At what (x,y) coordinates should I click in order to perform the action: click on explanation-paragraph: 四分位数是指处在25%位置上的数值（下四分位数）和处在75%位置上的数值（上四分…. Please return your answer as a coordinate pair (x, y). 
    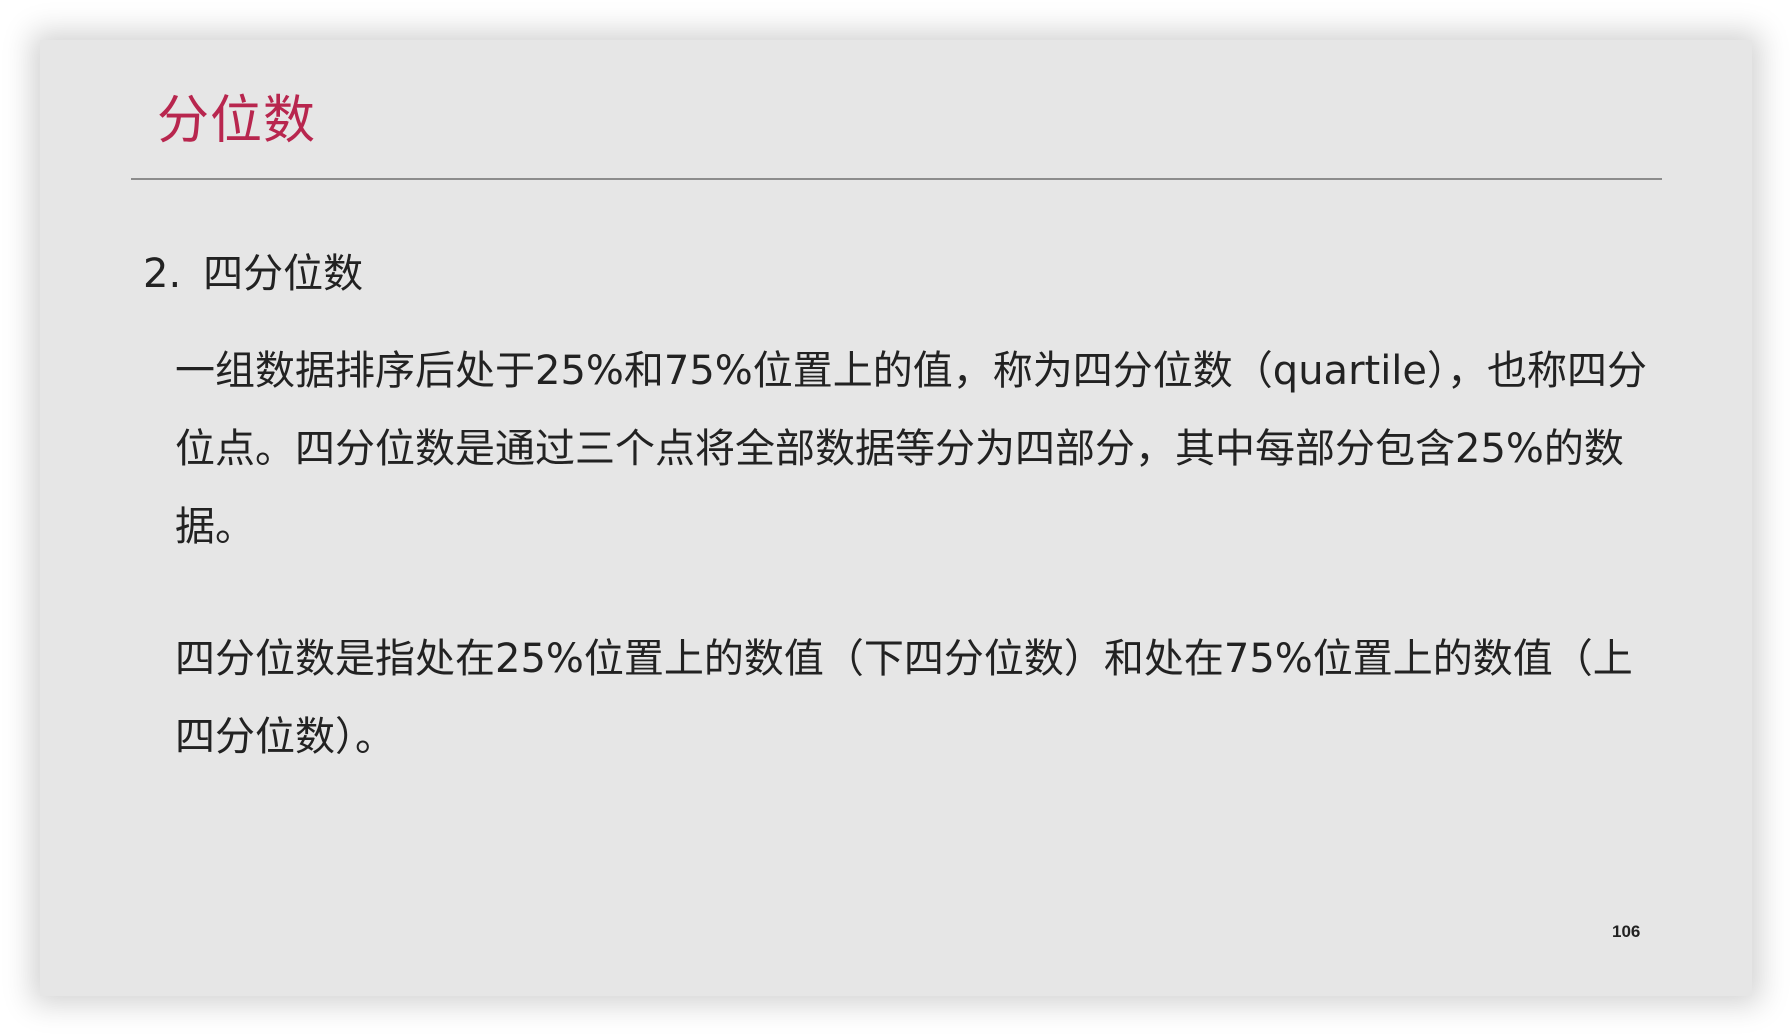
    Looking at the image, I should click on (904, 698).